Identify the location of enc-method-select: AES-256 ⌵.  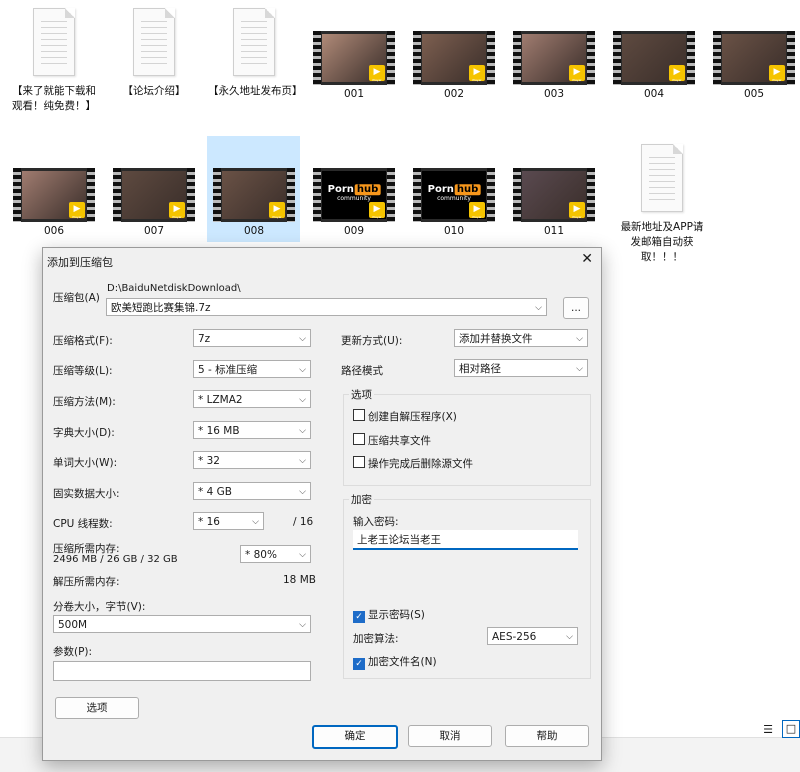
(532, 636).